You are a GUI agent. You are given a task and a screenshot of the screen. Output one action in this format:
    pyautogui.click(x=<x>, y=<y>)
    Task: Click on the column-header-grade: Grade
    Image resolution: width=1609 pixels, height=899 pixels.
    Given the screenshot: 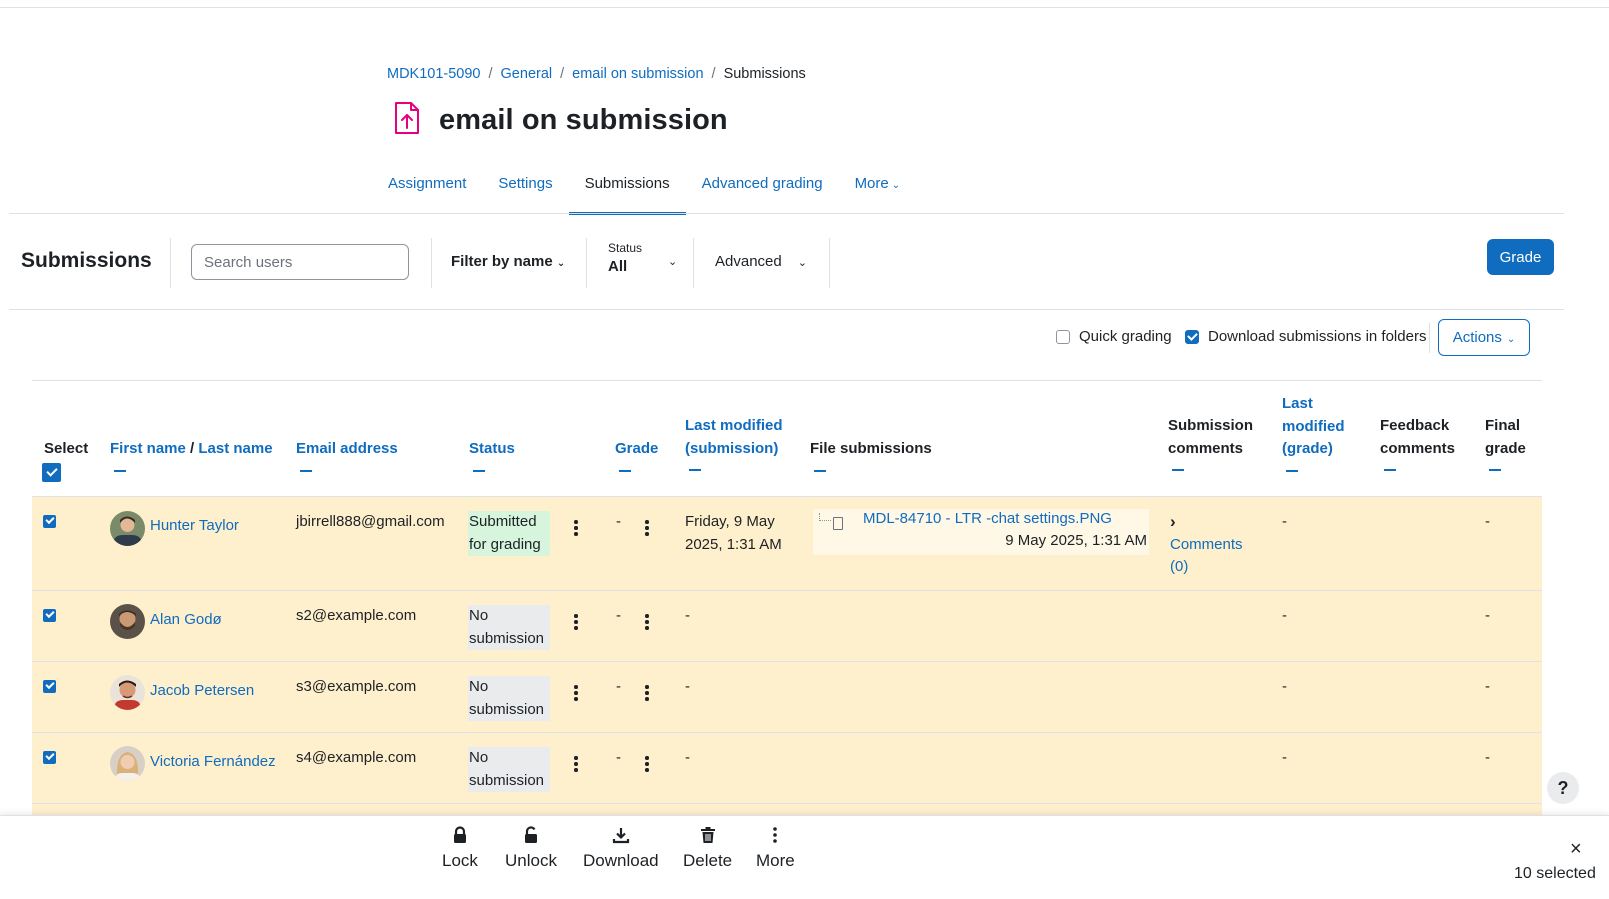 What is the action you would take?
    pyautogui.click(x=636, y=455)
    